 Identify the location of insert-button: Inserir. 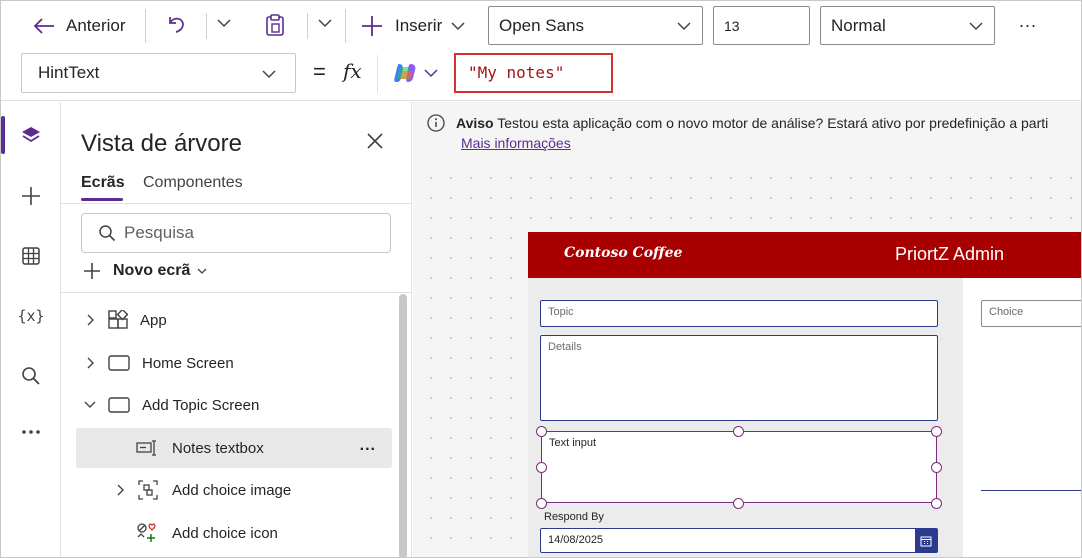
(413, 26).